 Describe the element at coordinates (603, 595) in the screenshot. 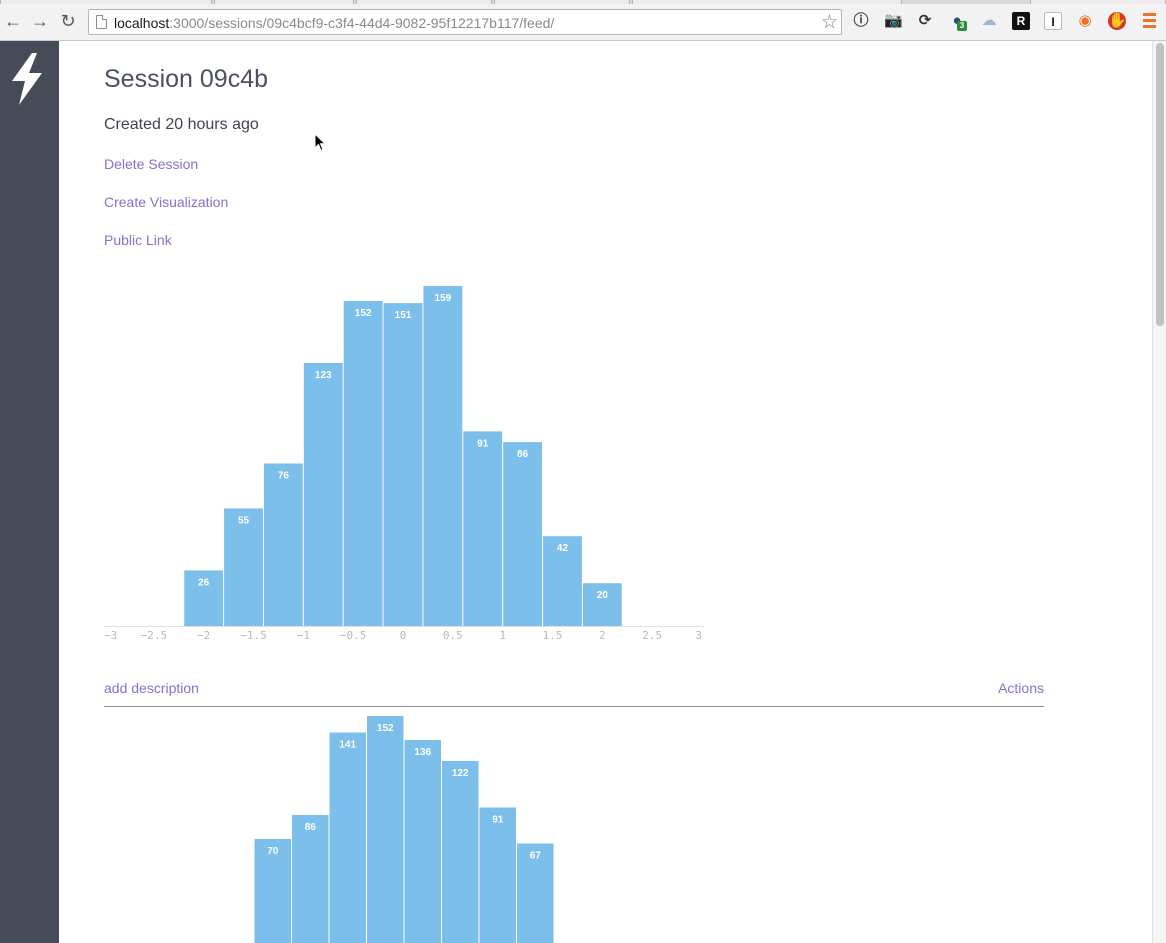

I see `bar-value-label: 20` at that location.